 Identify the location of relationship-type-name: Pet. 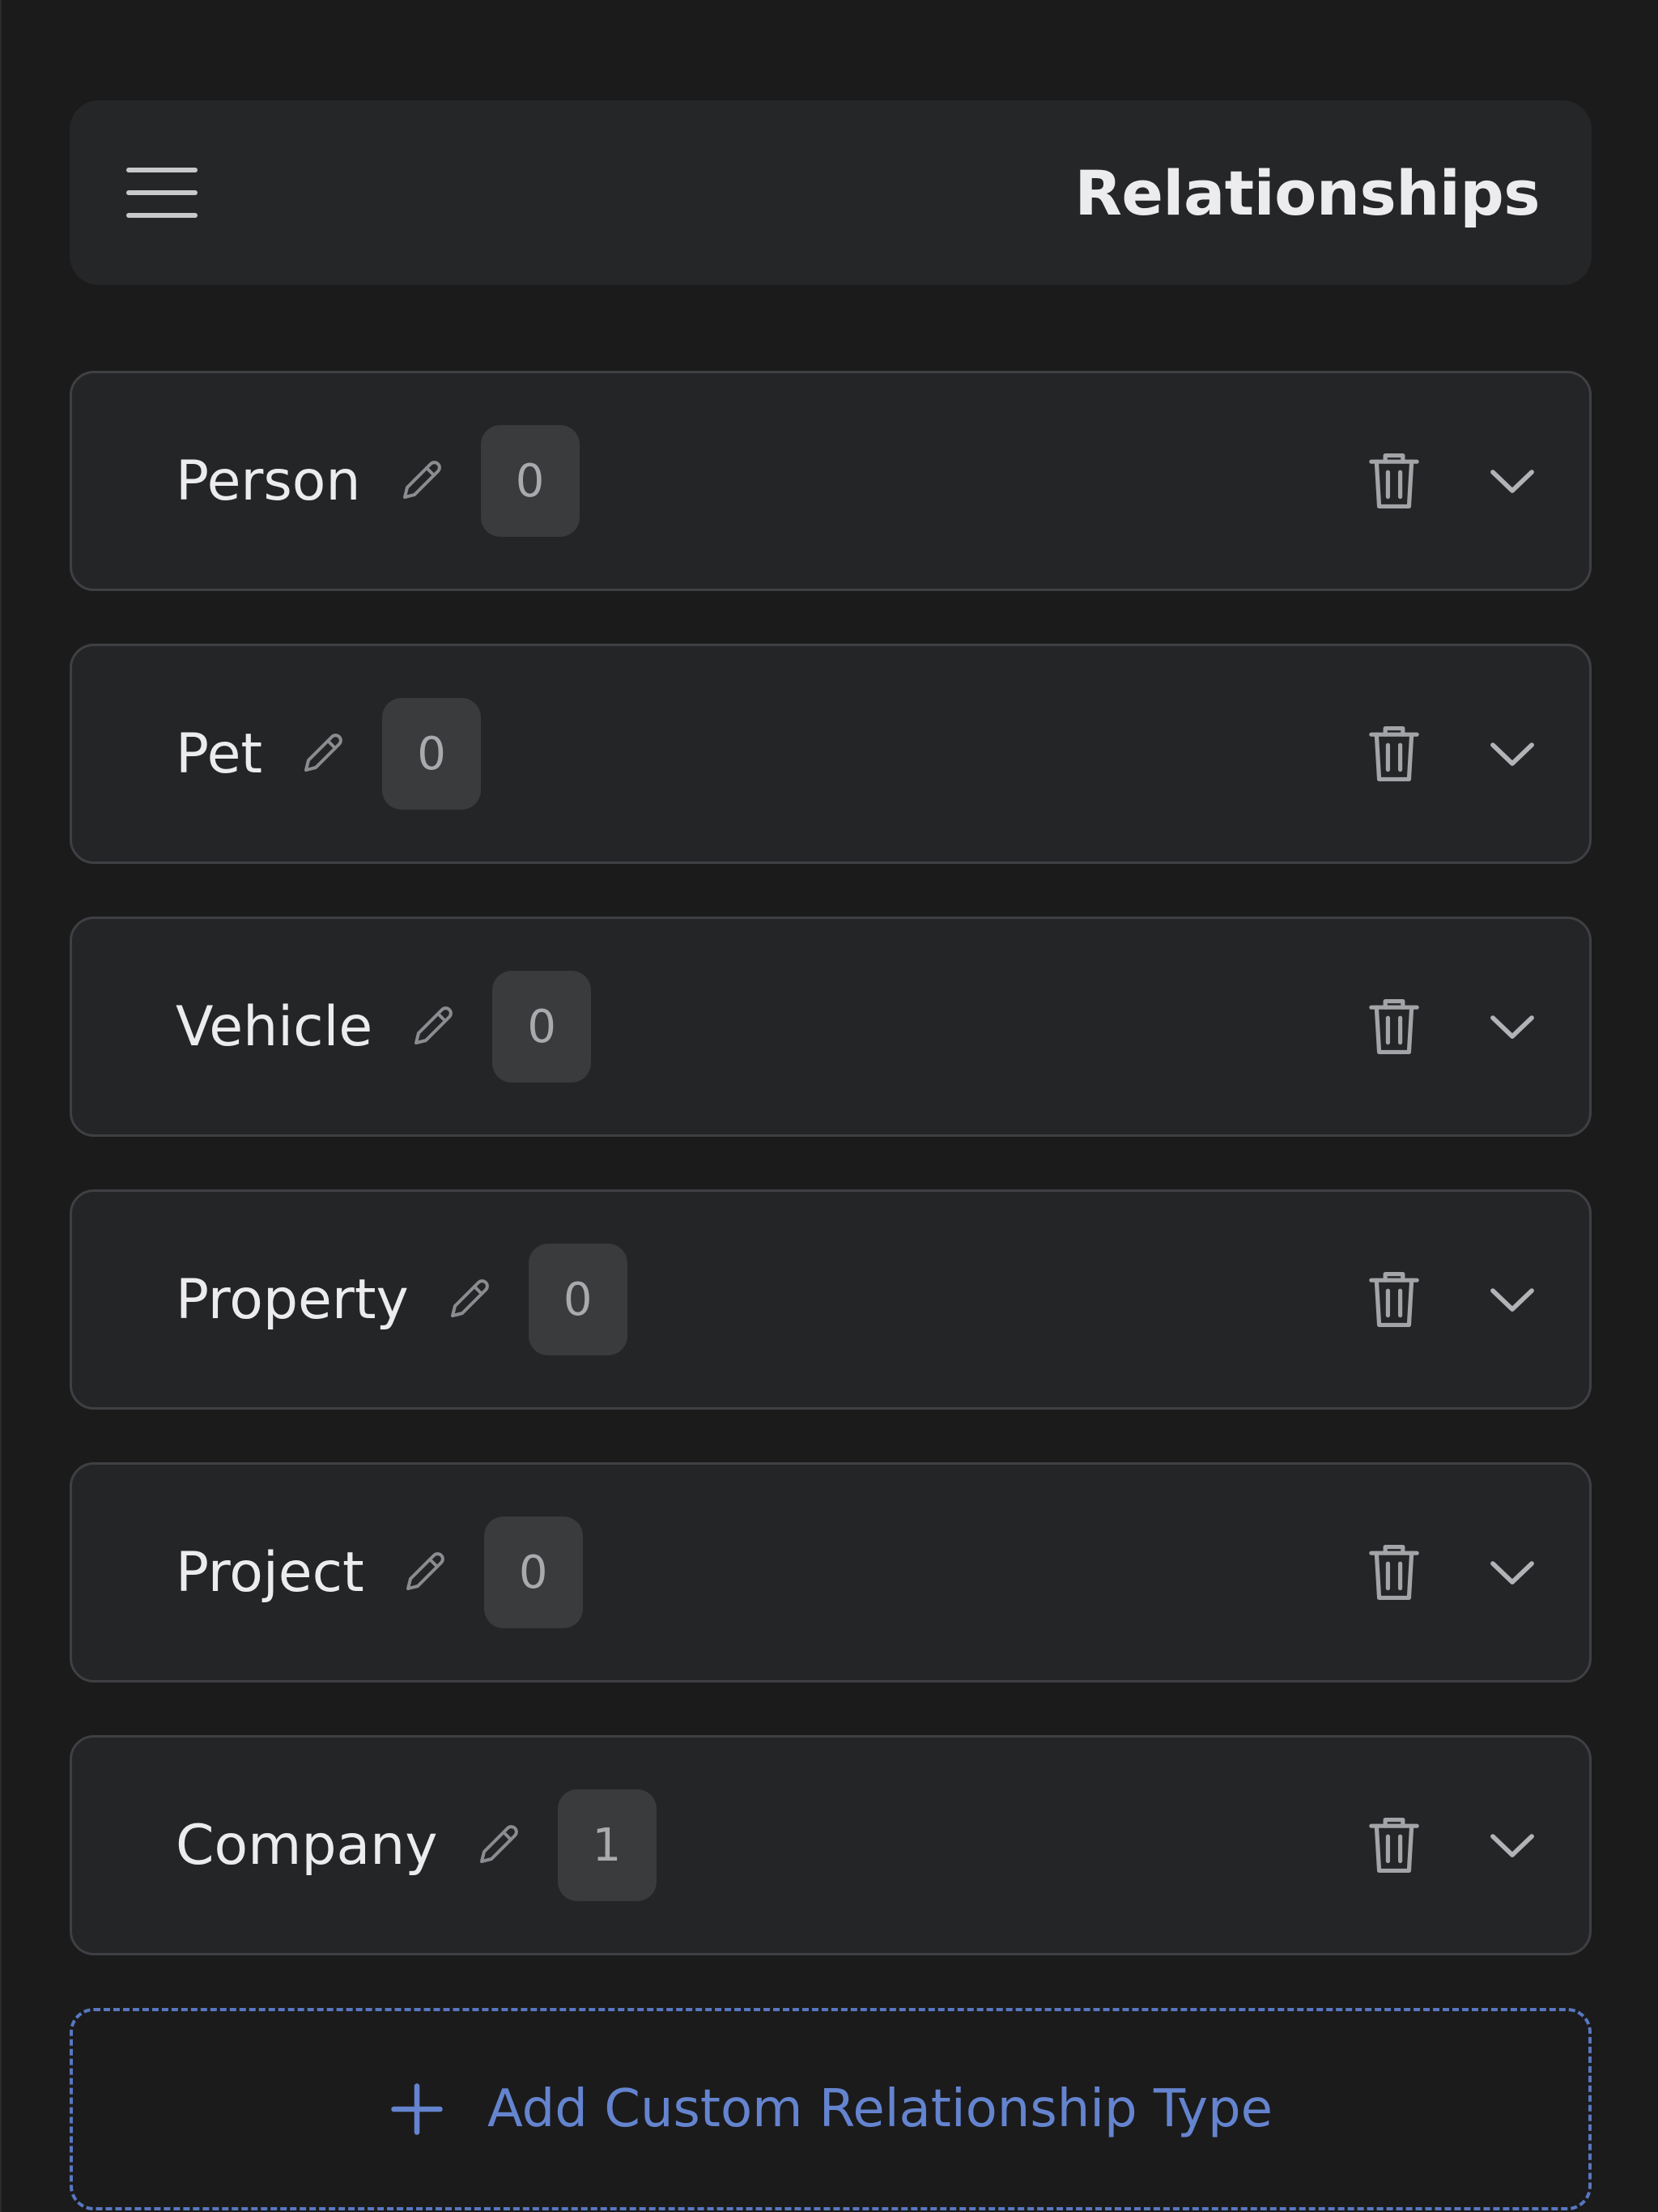
(219, 753).